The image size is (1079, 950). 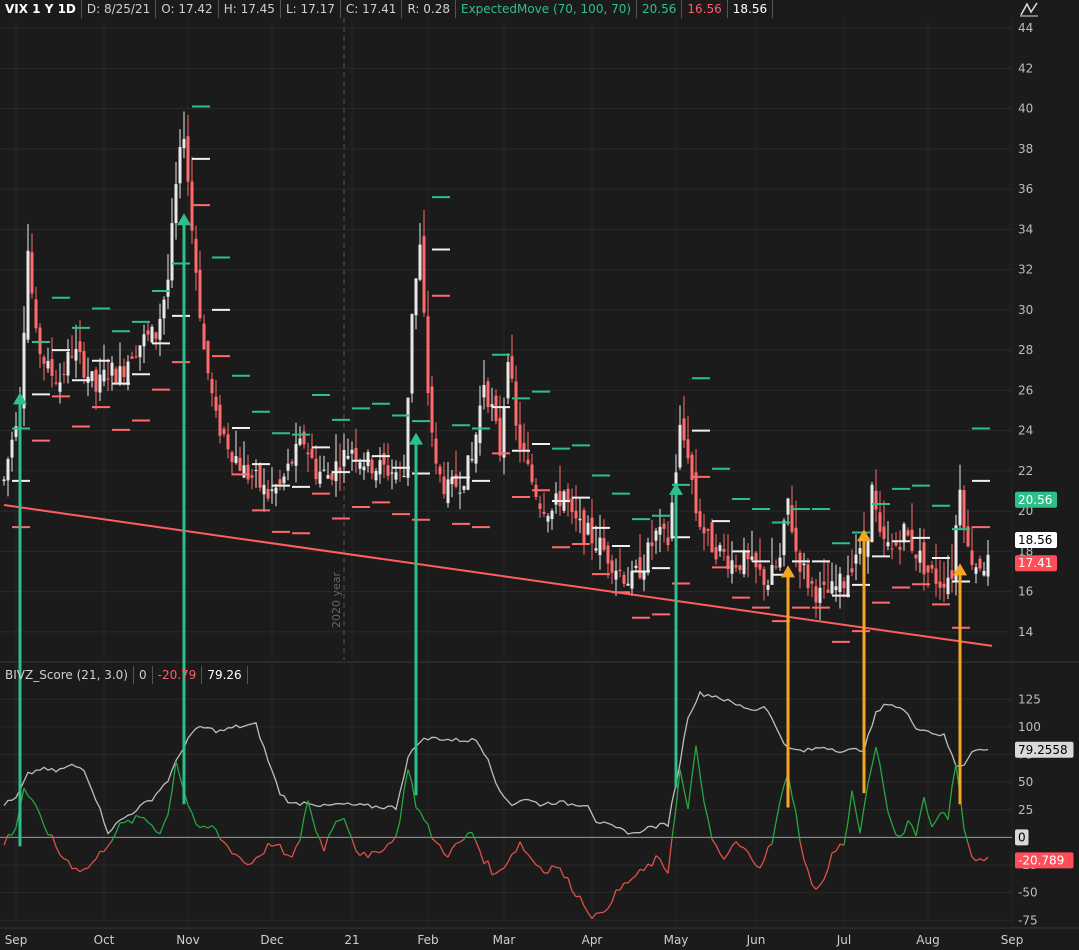 I want to click on drawing-tool-icon, so click(x=1029, y=9).